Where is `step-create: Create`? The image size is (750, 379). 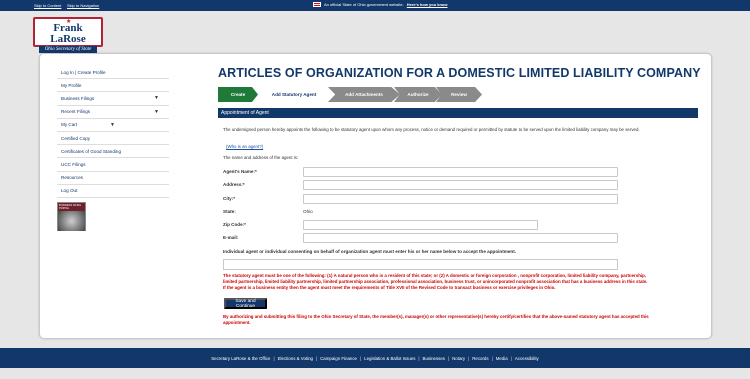
step-create: Create is located at coordinates (238, 94).